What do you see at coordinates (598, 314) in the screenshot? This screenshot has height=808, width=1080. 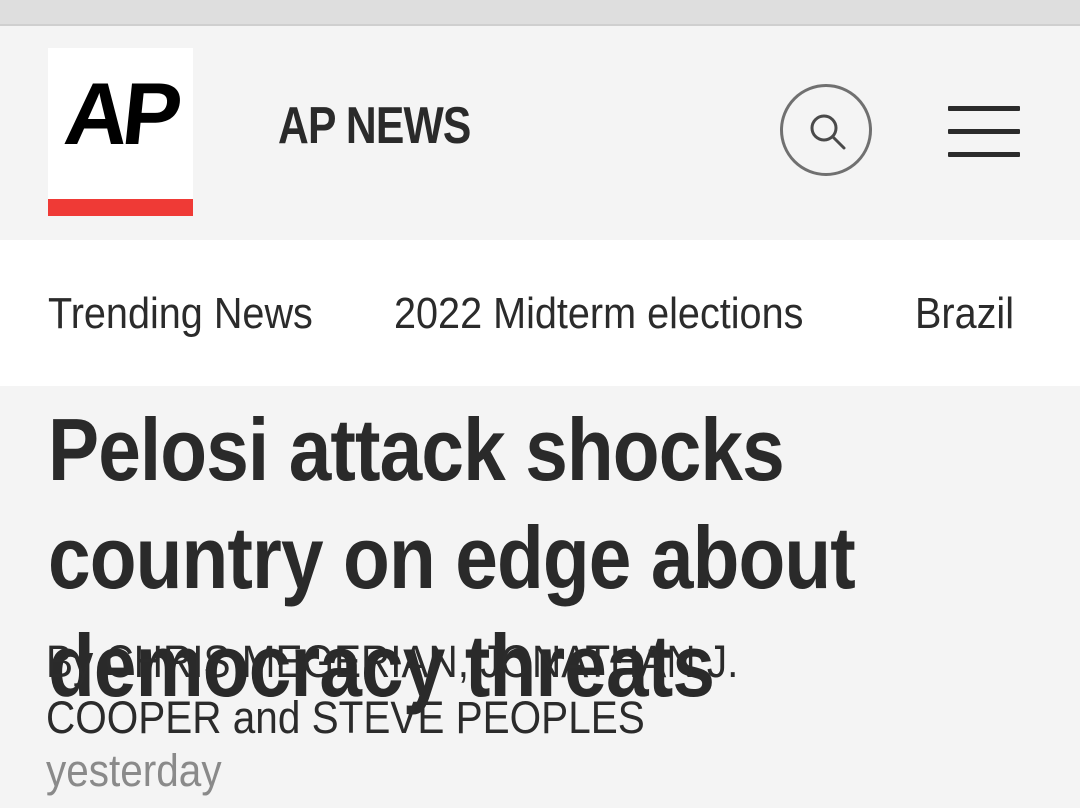 I see `nav-item-midterm-elections: 2022 Midterm elections` at bounding box center [598, 314].